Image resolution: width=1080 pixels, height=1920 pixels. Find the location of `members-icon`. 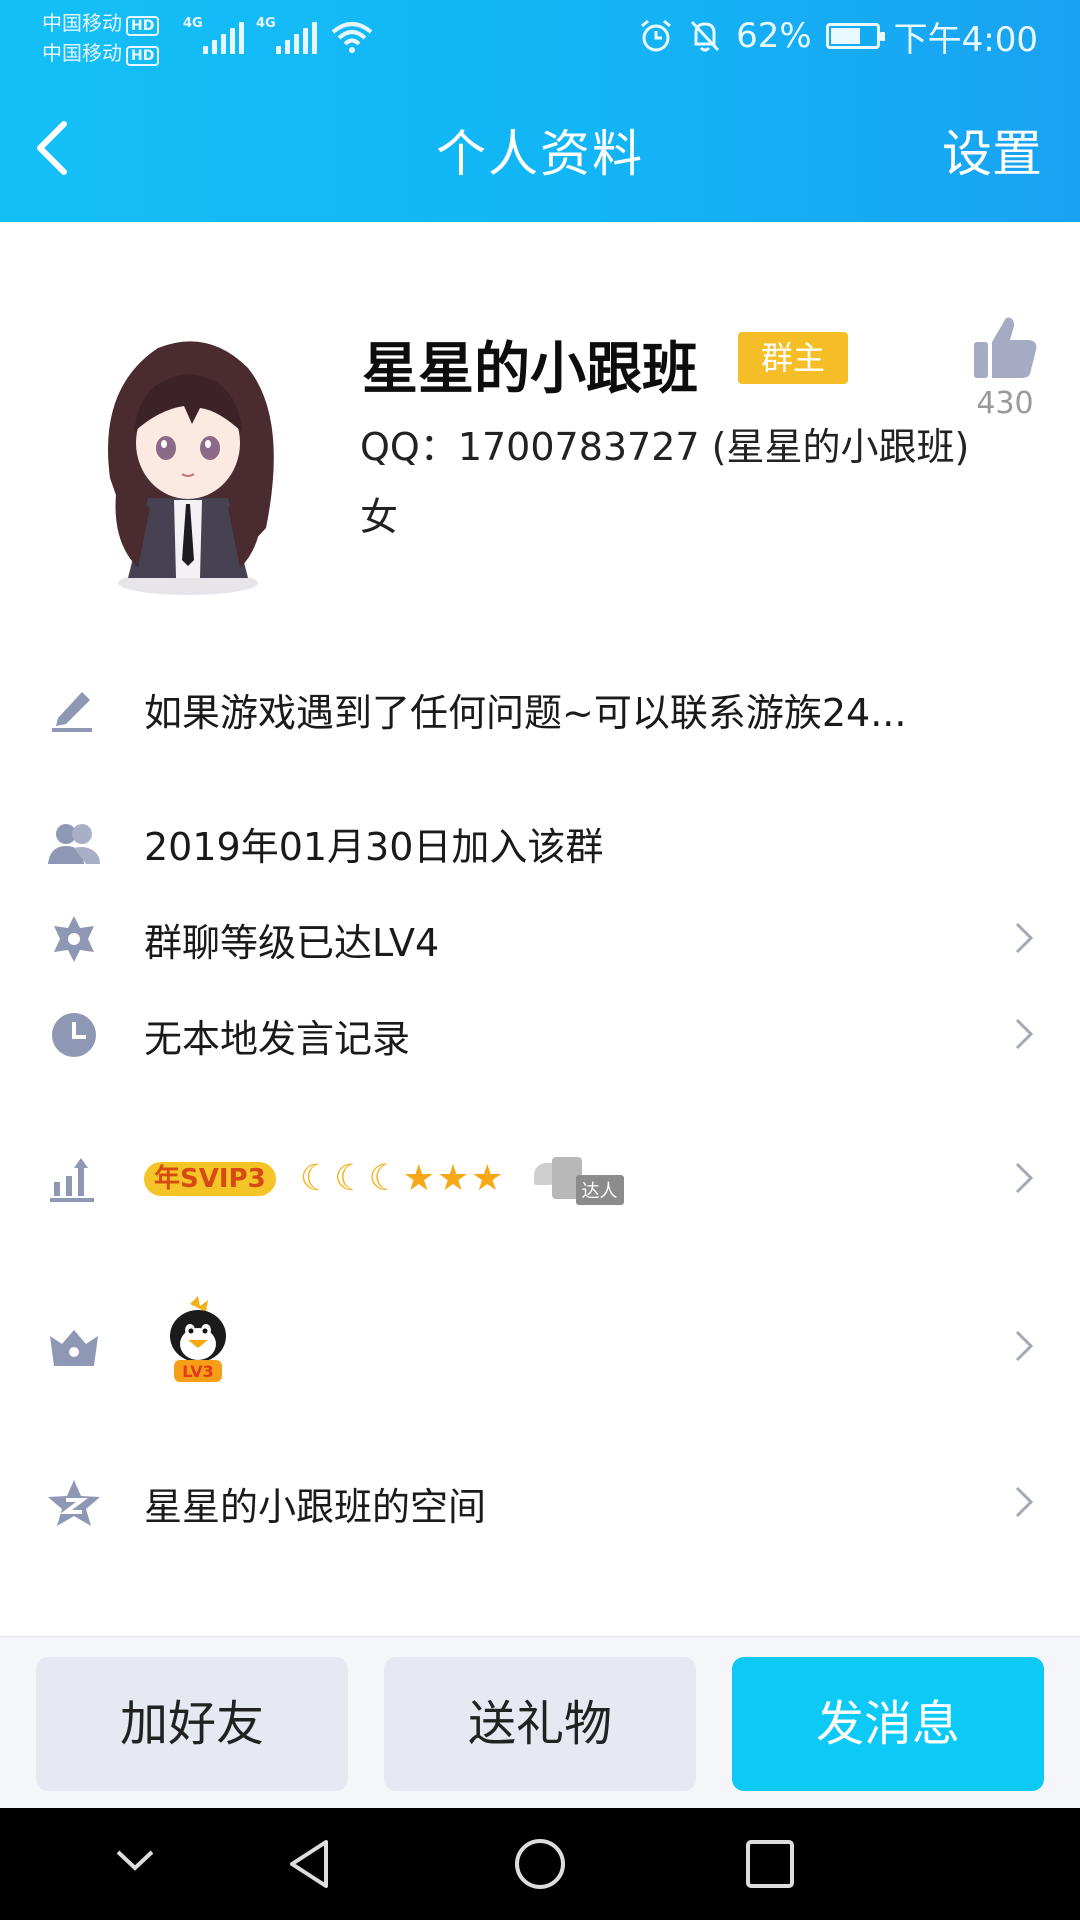

members-icon is located at coordinates (74, 844).